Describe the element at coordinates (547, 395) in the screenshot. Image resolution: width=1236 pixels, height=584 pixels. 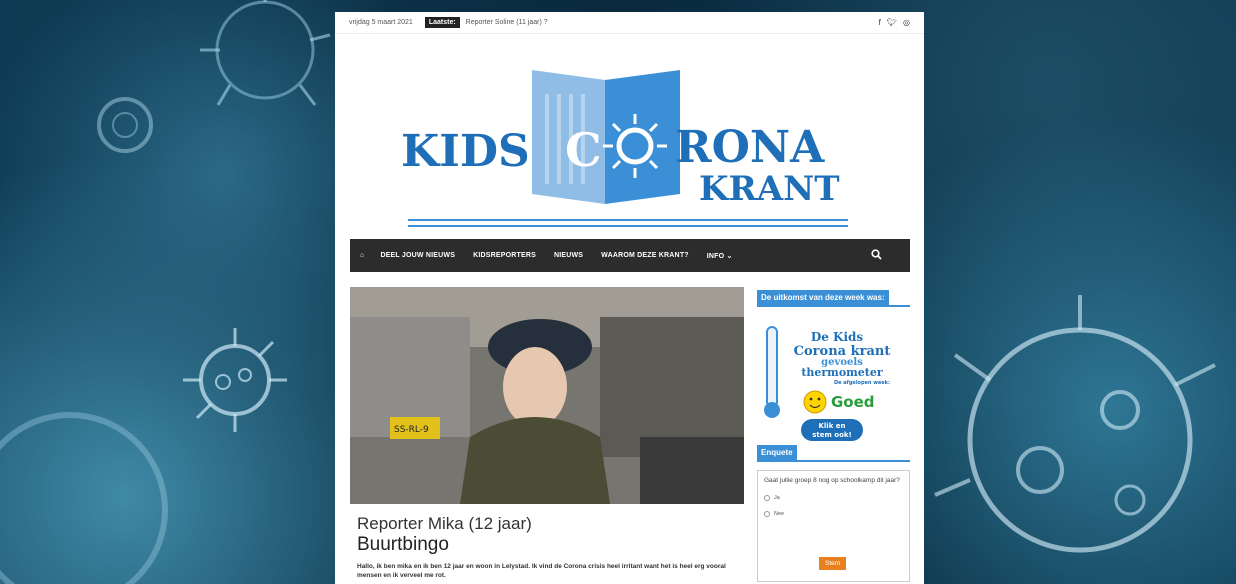
I see `article-hero-image: SS-RL-9` at that location.